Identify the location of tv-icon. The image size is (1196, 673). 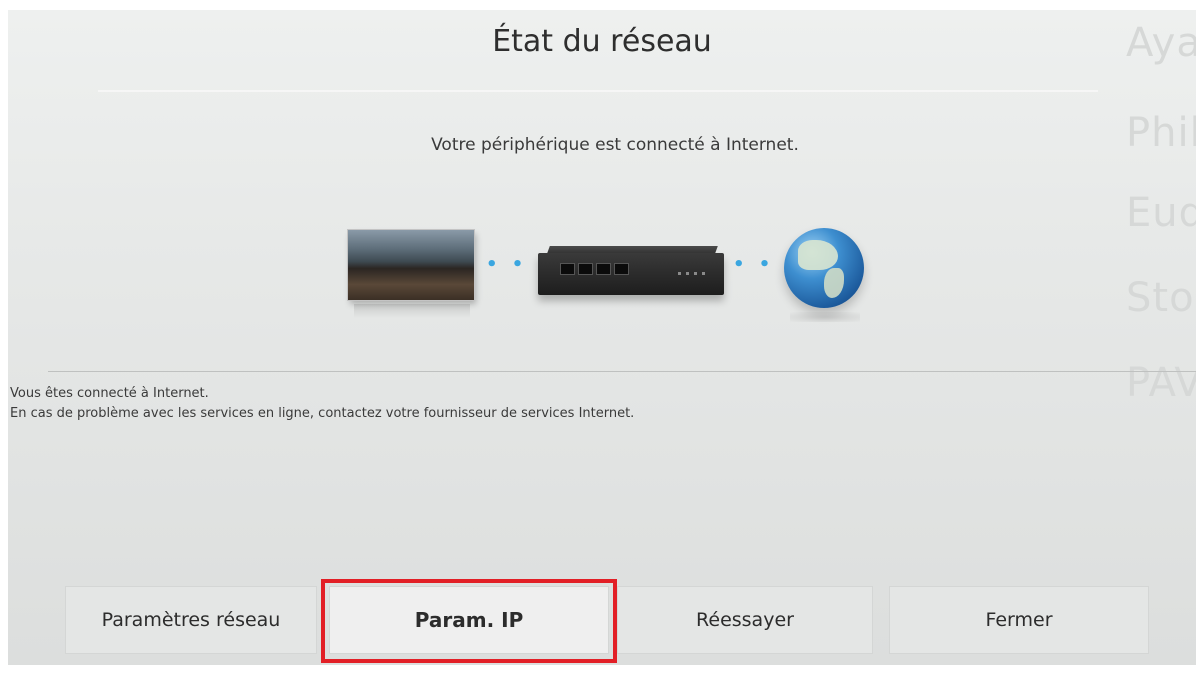
(411, 265).